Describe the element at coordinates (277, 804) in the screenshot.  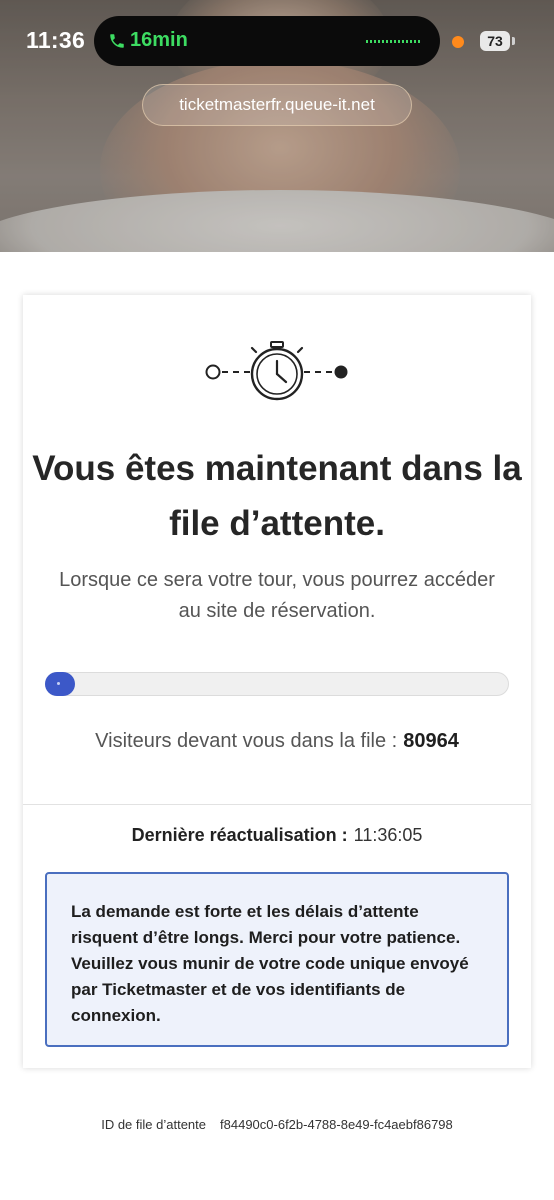
I see `divider` at that location.